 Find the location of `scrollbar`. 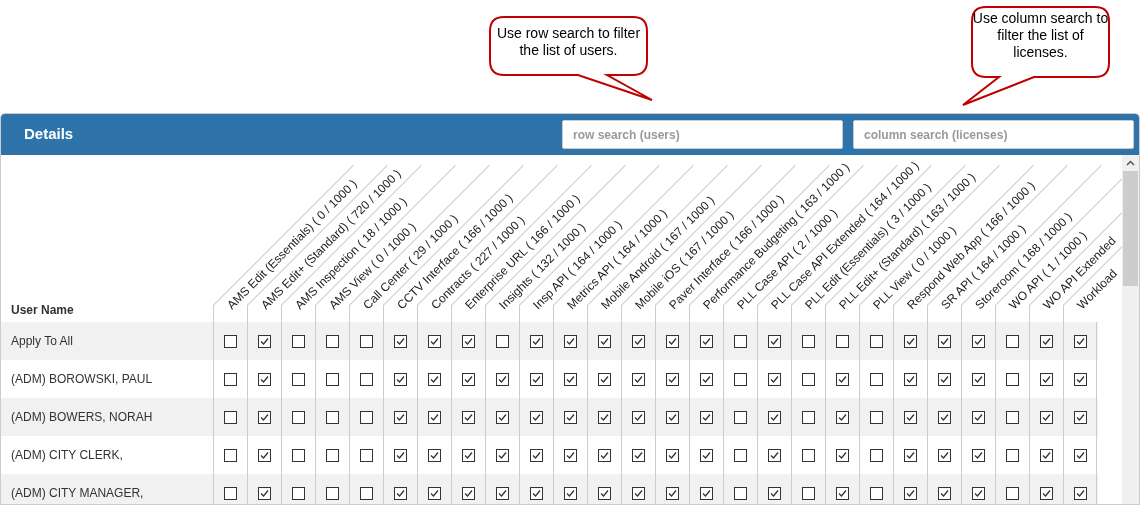

scrollbar is located at coordinates (1130, 329).